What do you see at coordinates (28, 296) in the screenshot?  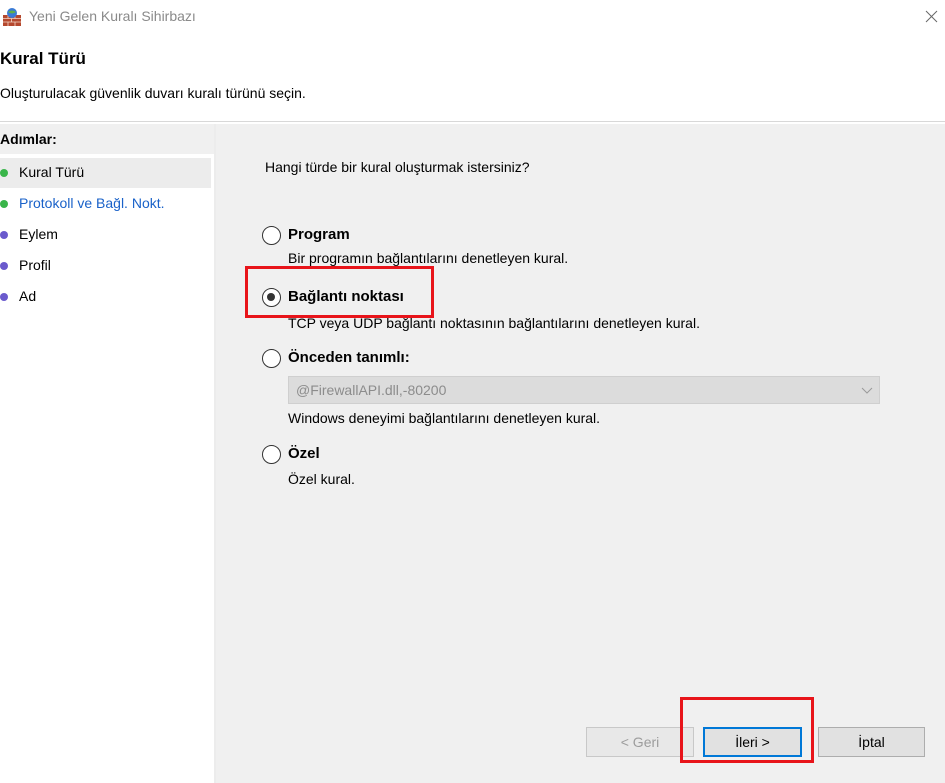 I see `step-label: Ad` at bounding box center [28, 296].